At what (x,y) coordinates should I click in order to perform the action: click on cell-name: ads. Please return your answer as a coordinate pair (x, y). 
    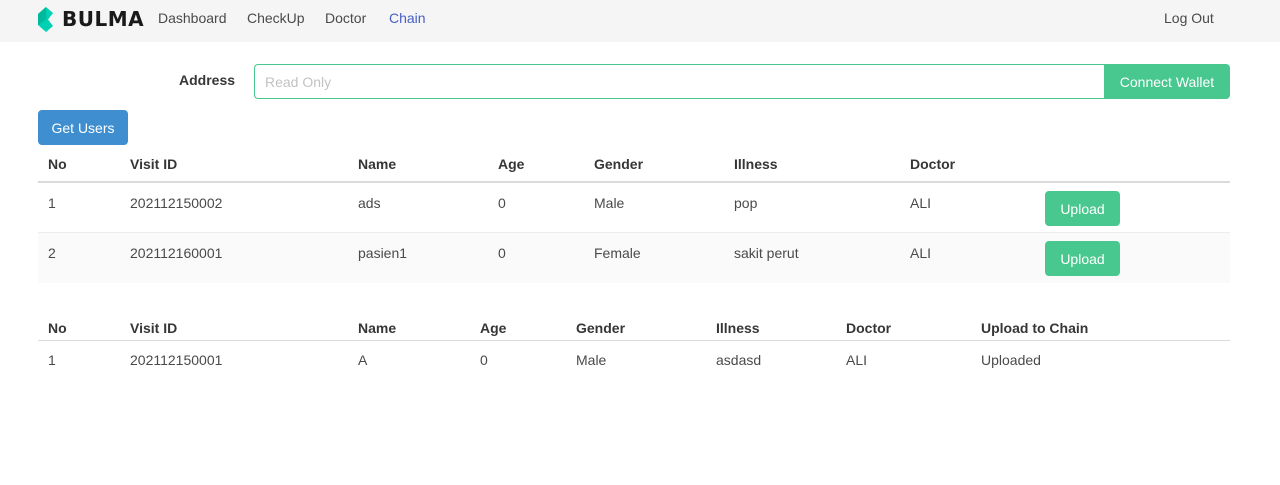
    Looking at the image, I should click on (369, 203).